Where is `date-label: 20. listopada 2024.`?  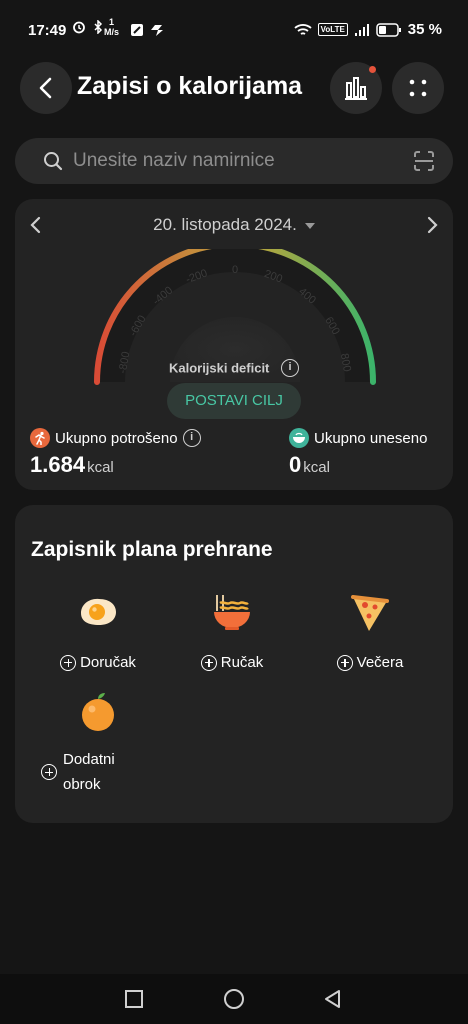
date-label: 20. listopada 2024. is located at coordinates (225, 224).